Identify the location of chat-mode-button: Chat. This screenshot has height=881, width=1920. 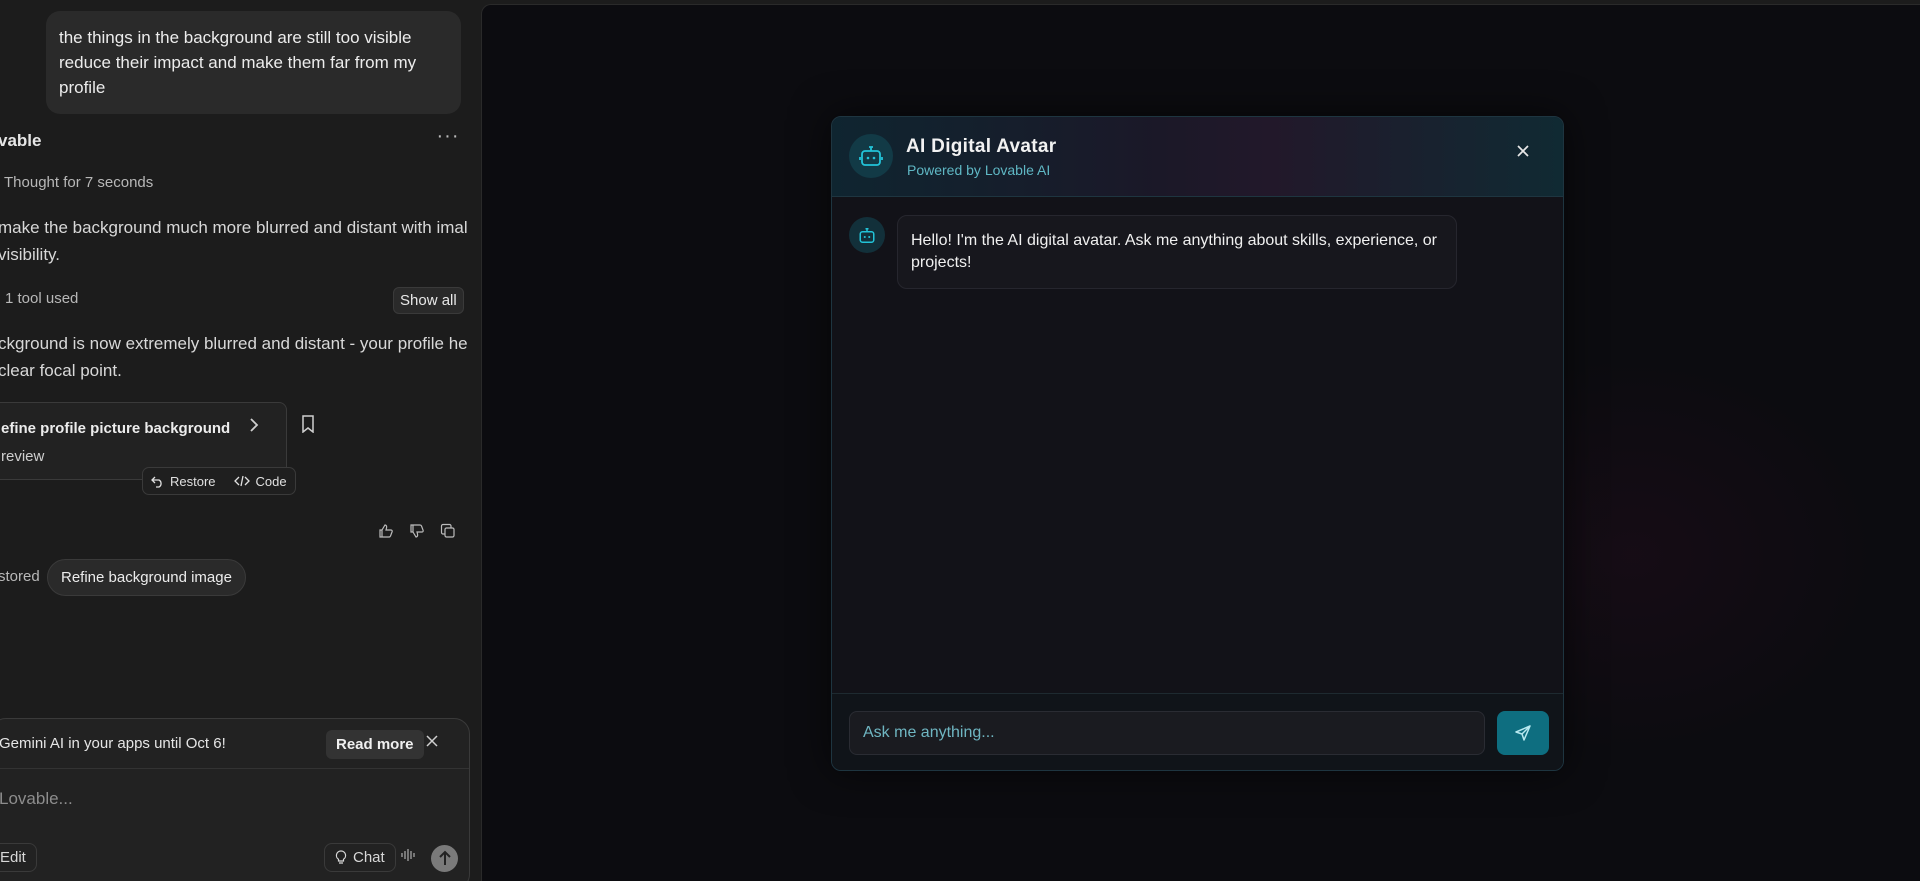
(360, 857).